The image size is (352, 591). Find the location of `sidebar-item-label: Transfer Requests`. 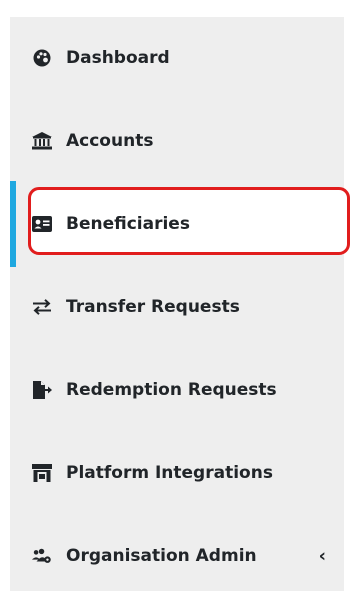

sidebar-item-label: Transfer Requests is located at coordinates (153, 307).